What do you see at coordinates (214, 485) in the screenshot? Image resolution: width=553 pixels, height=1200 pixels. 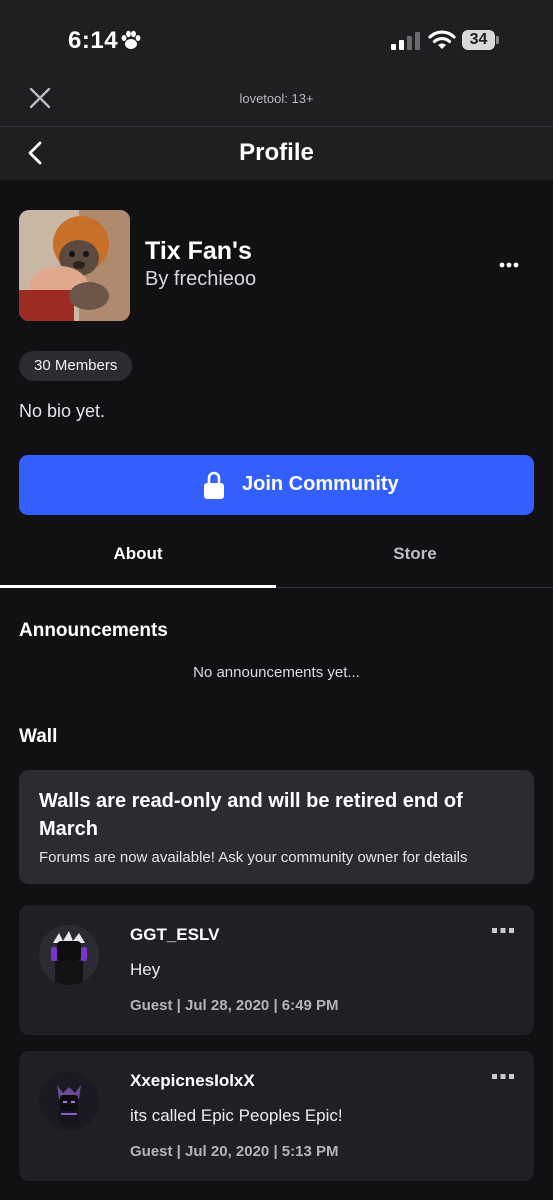 I see `lock-icon` at bounding box center [214, 485].